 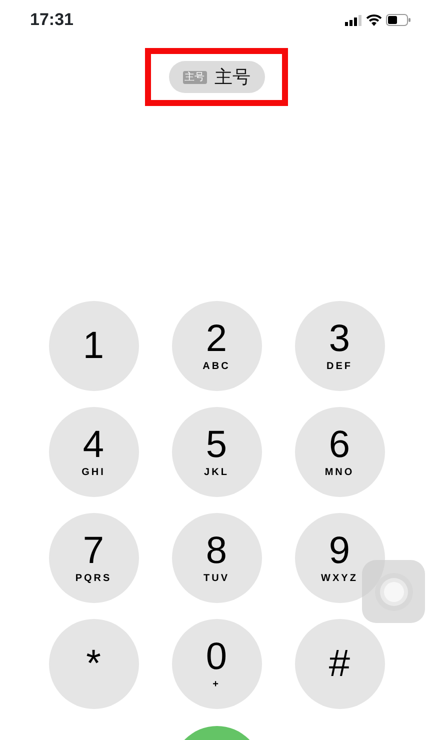 I want to click on keypad-key: 7 PQRS, so click(x=93, y=558).